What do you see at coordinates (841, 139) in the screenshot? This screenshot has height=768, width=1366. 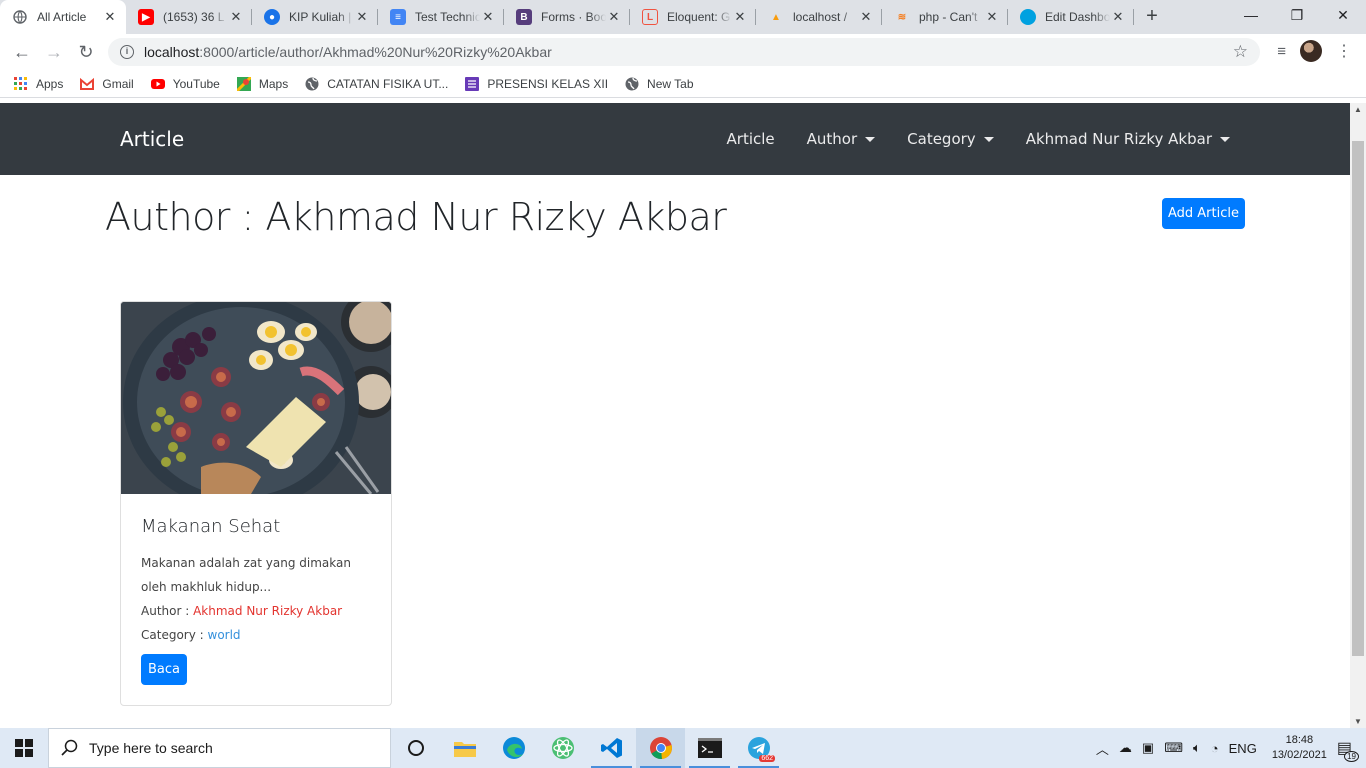 I see `nav-author-dropdown: Author` at bounding box center [841, 139].